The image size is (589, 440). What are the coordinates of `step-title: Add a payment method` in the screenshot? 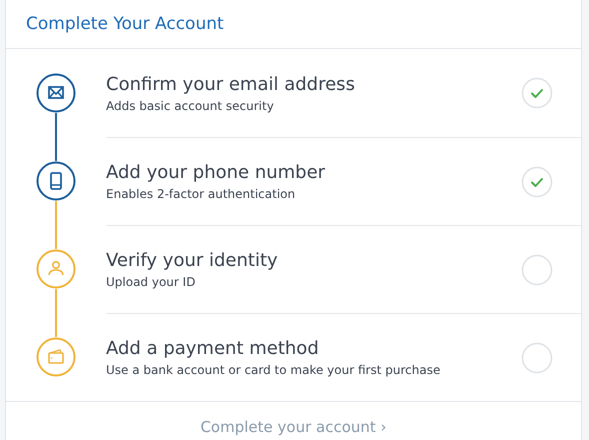 It's located at (213, 348).